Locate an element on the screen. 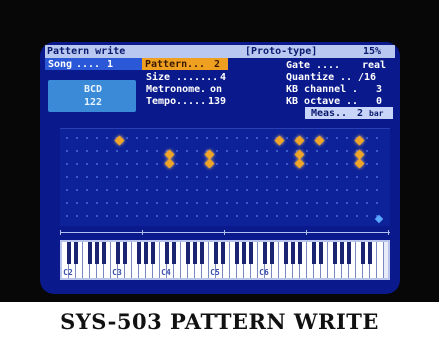 The image size is (439, 341). octave-label: C4 is located at coordinates (166, 272).